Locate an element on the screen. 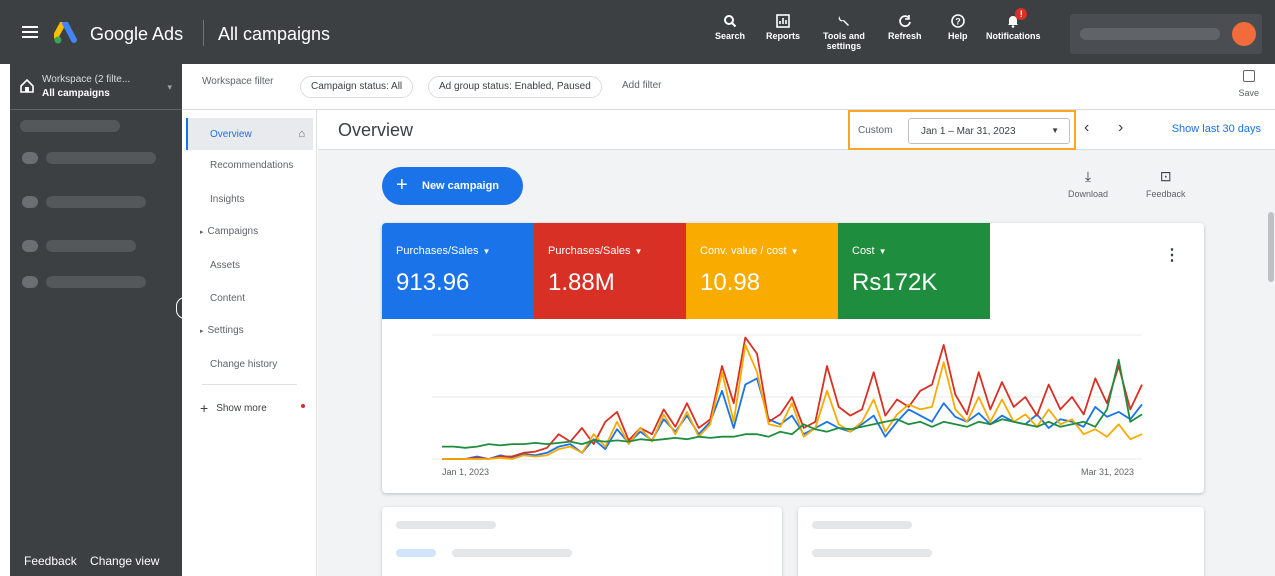  refresh-label: Refresh is located at coordinates (905, 36).